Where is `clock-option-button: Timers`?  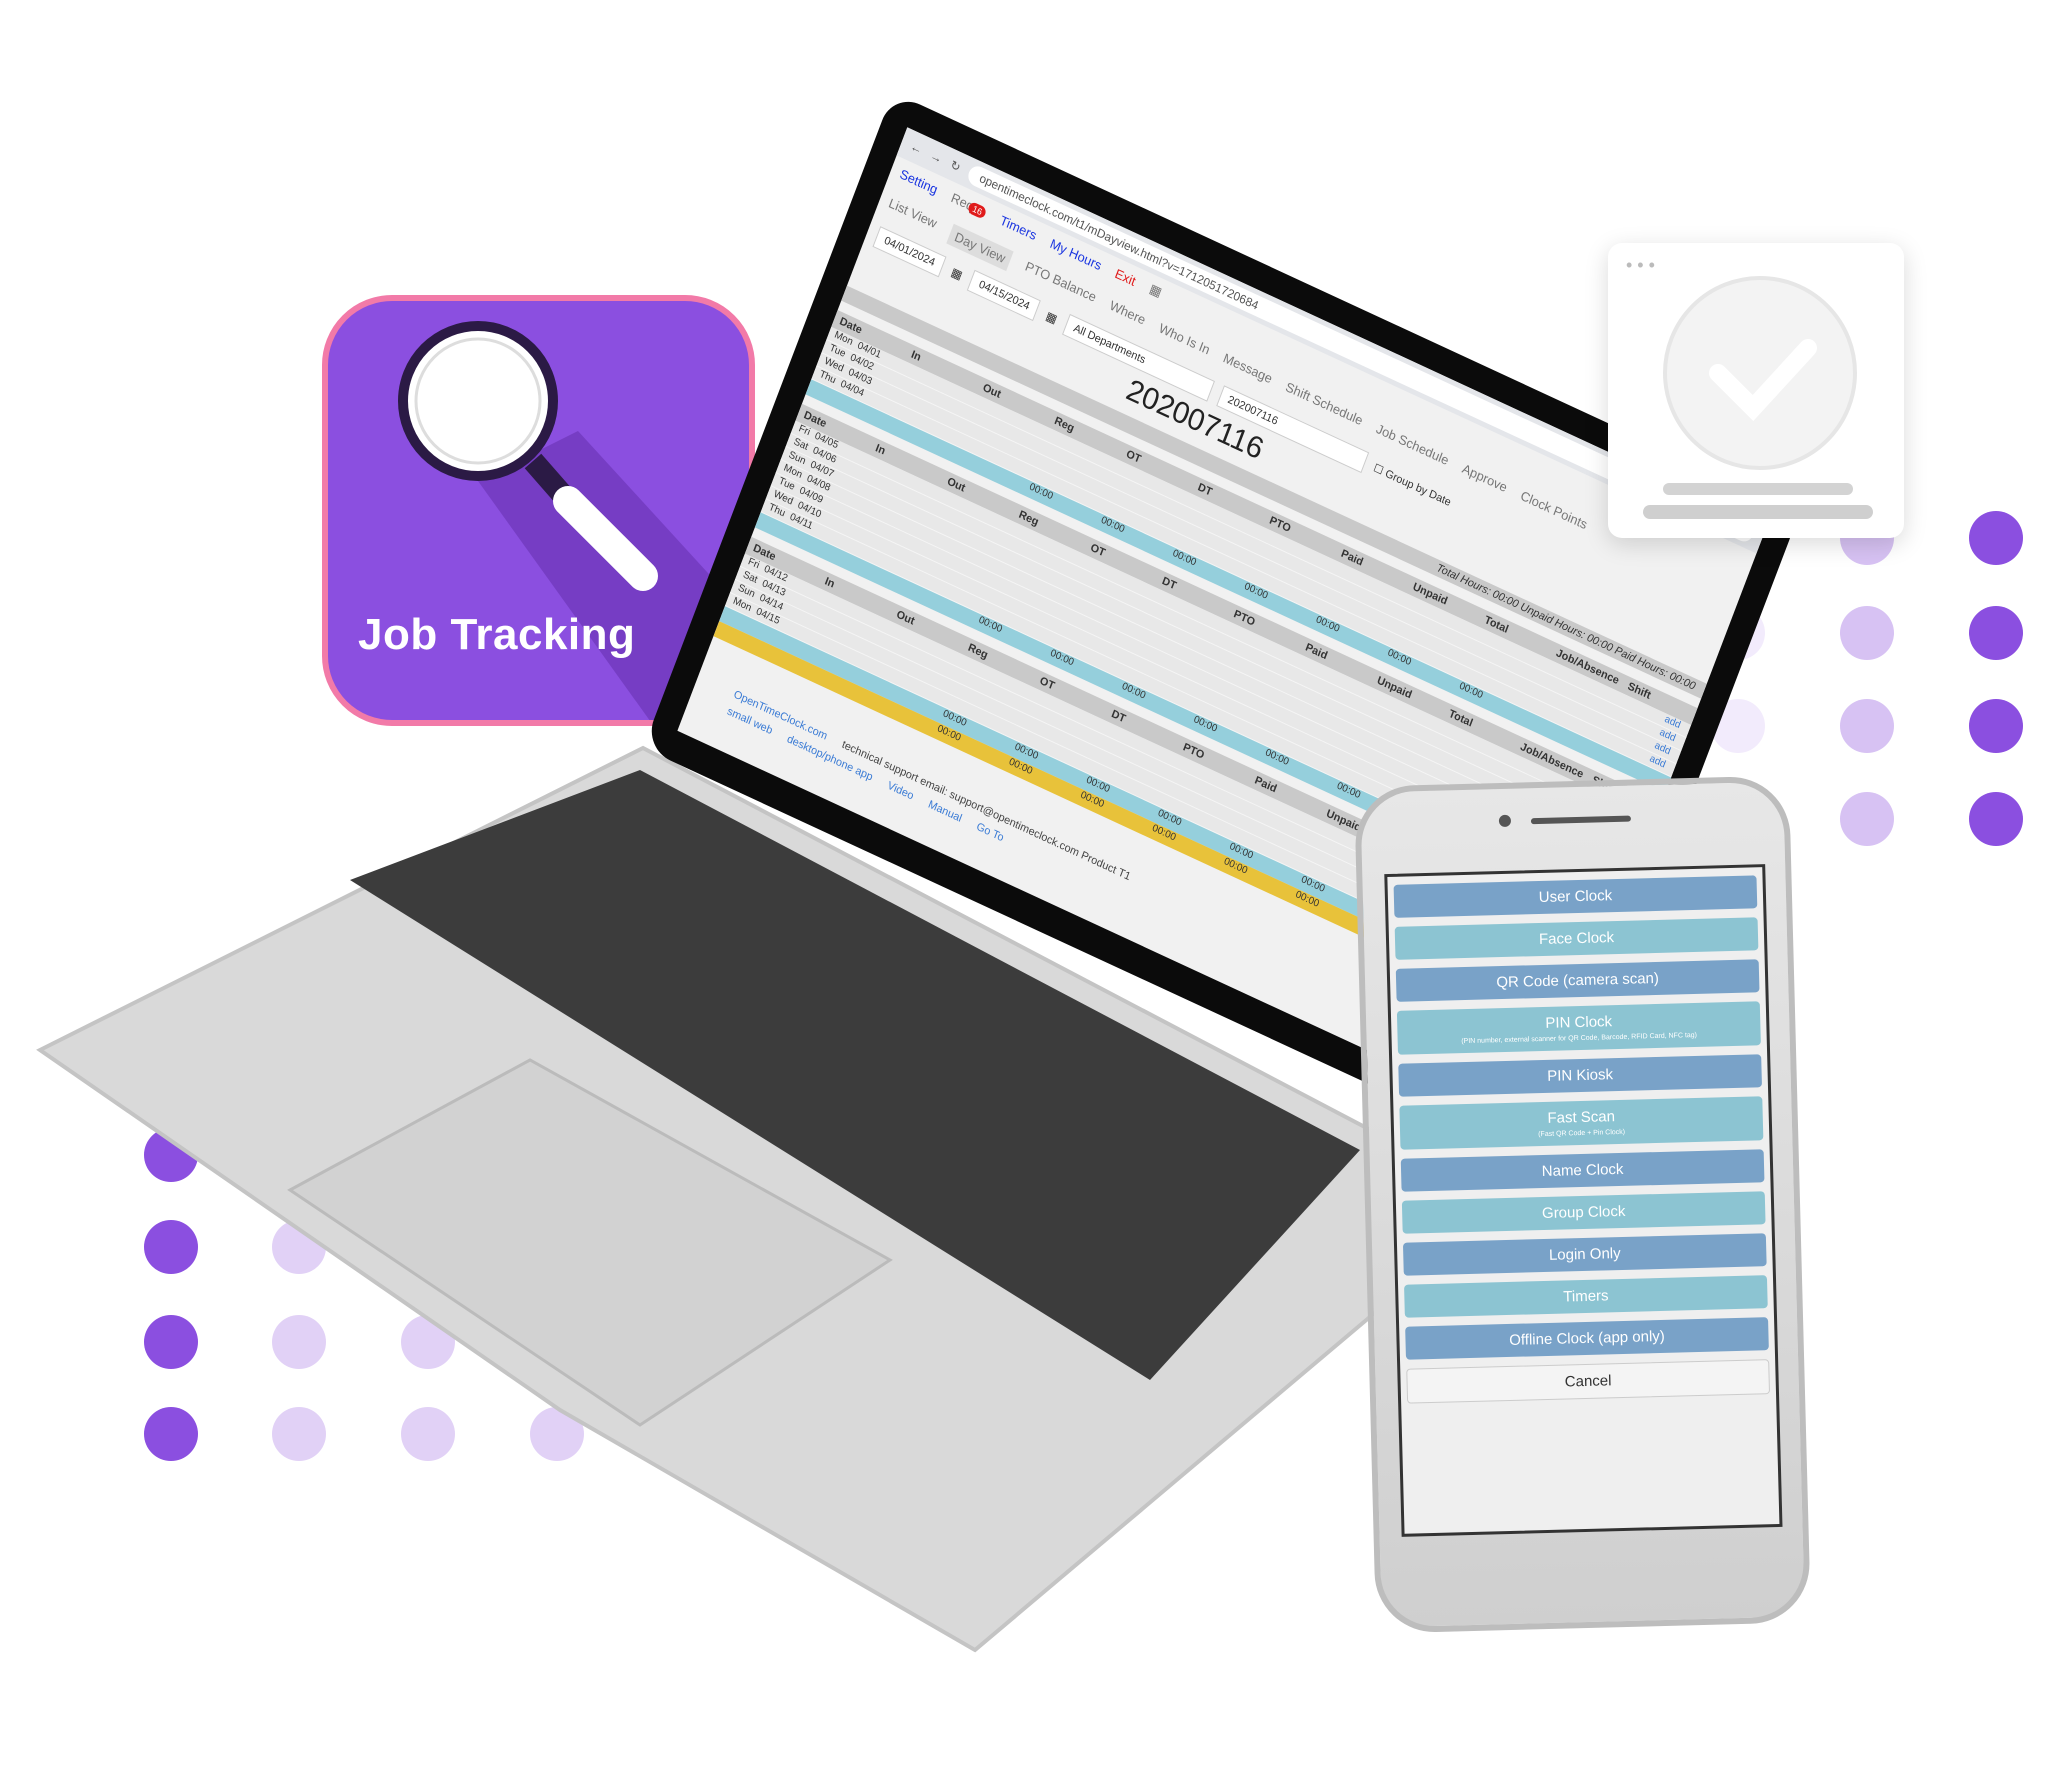
clock-option-button: Timers is located at coordinates (1586, 1296).